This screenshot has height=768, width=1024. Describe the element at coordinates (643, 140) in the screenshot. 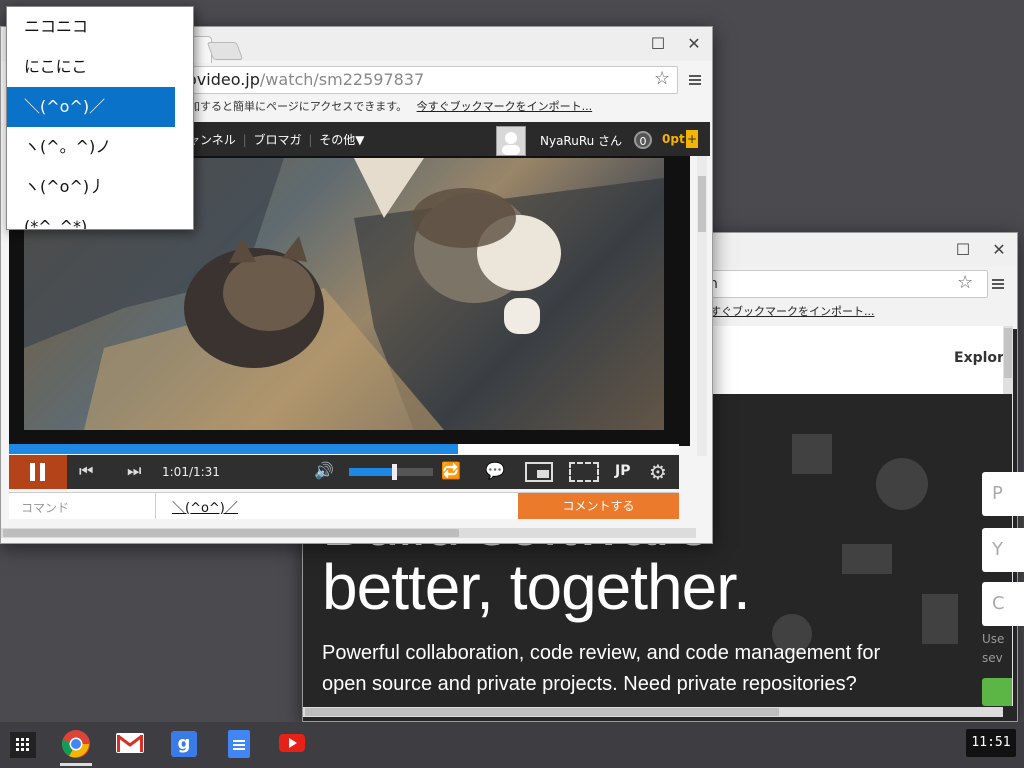

I see `points-badge: 0` at that location.